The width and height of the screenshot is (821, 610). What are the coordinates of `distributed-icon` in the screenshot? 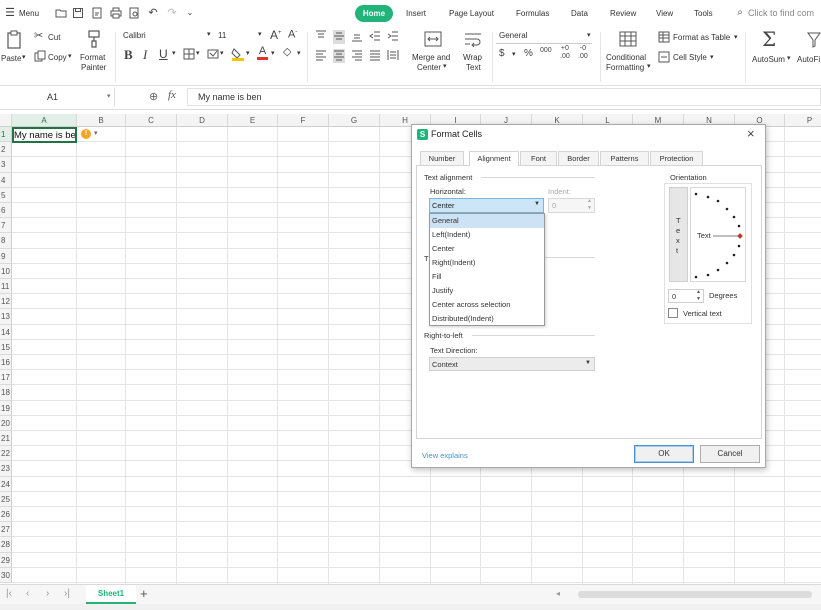 It's located at (393, 56).